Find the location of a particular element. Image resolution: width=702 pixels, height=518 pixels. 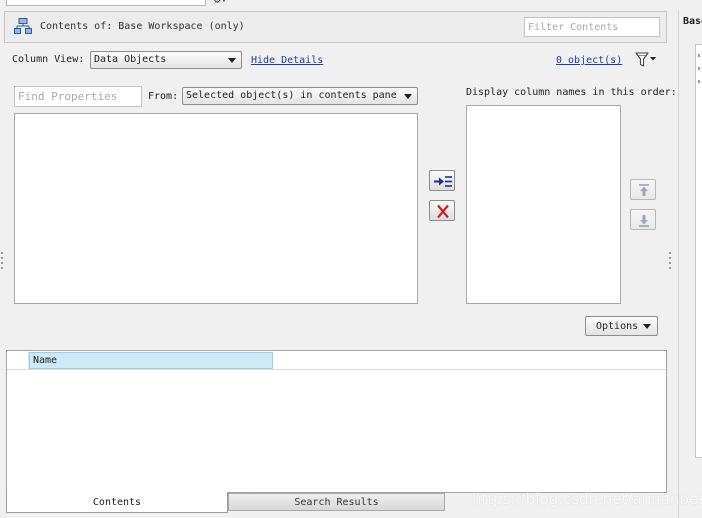

column-view-label: Column View: is located at coordinates (48, 59).